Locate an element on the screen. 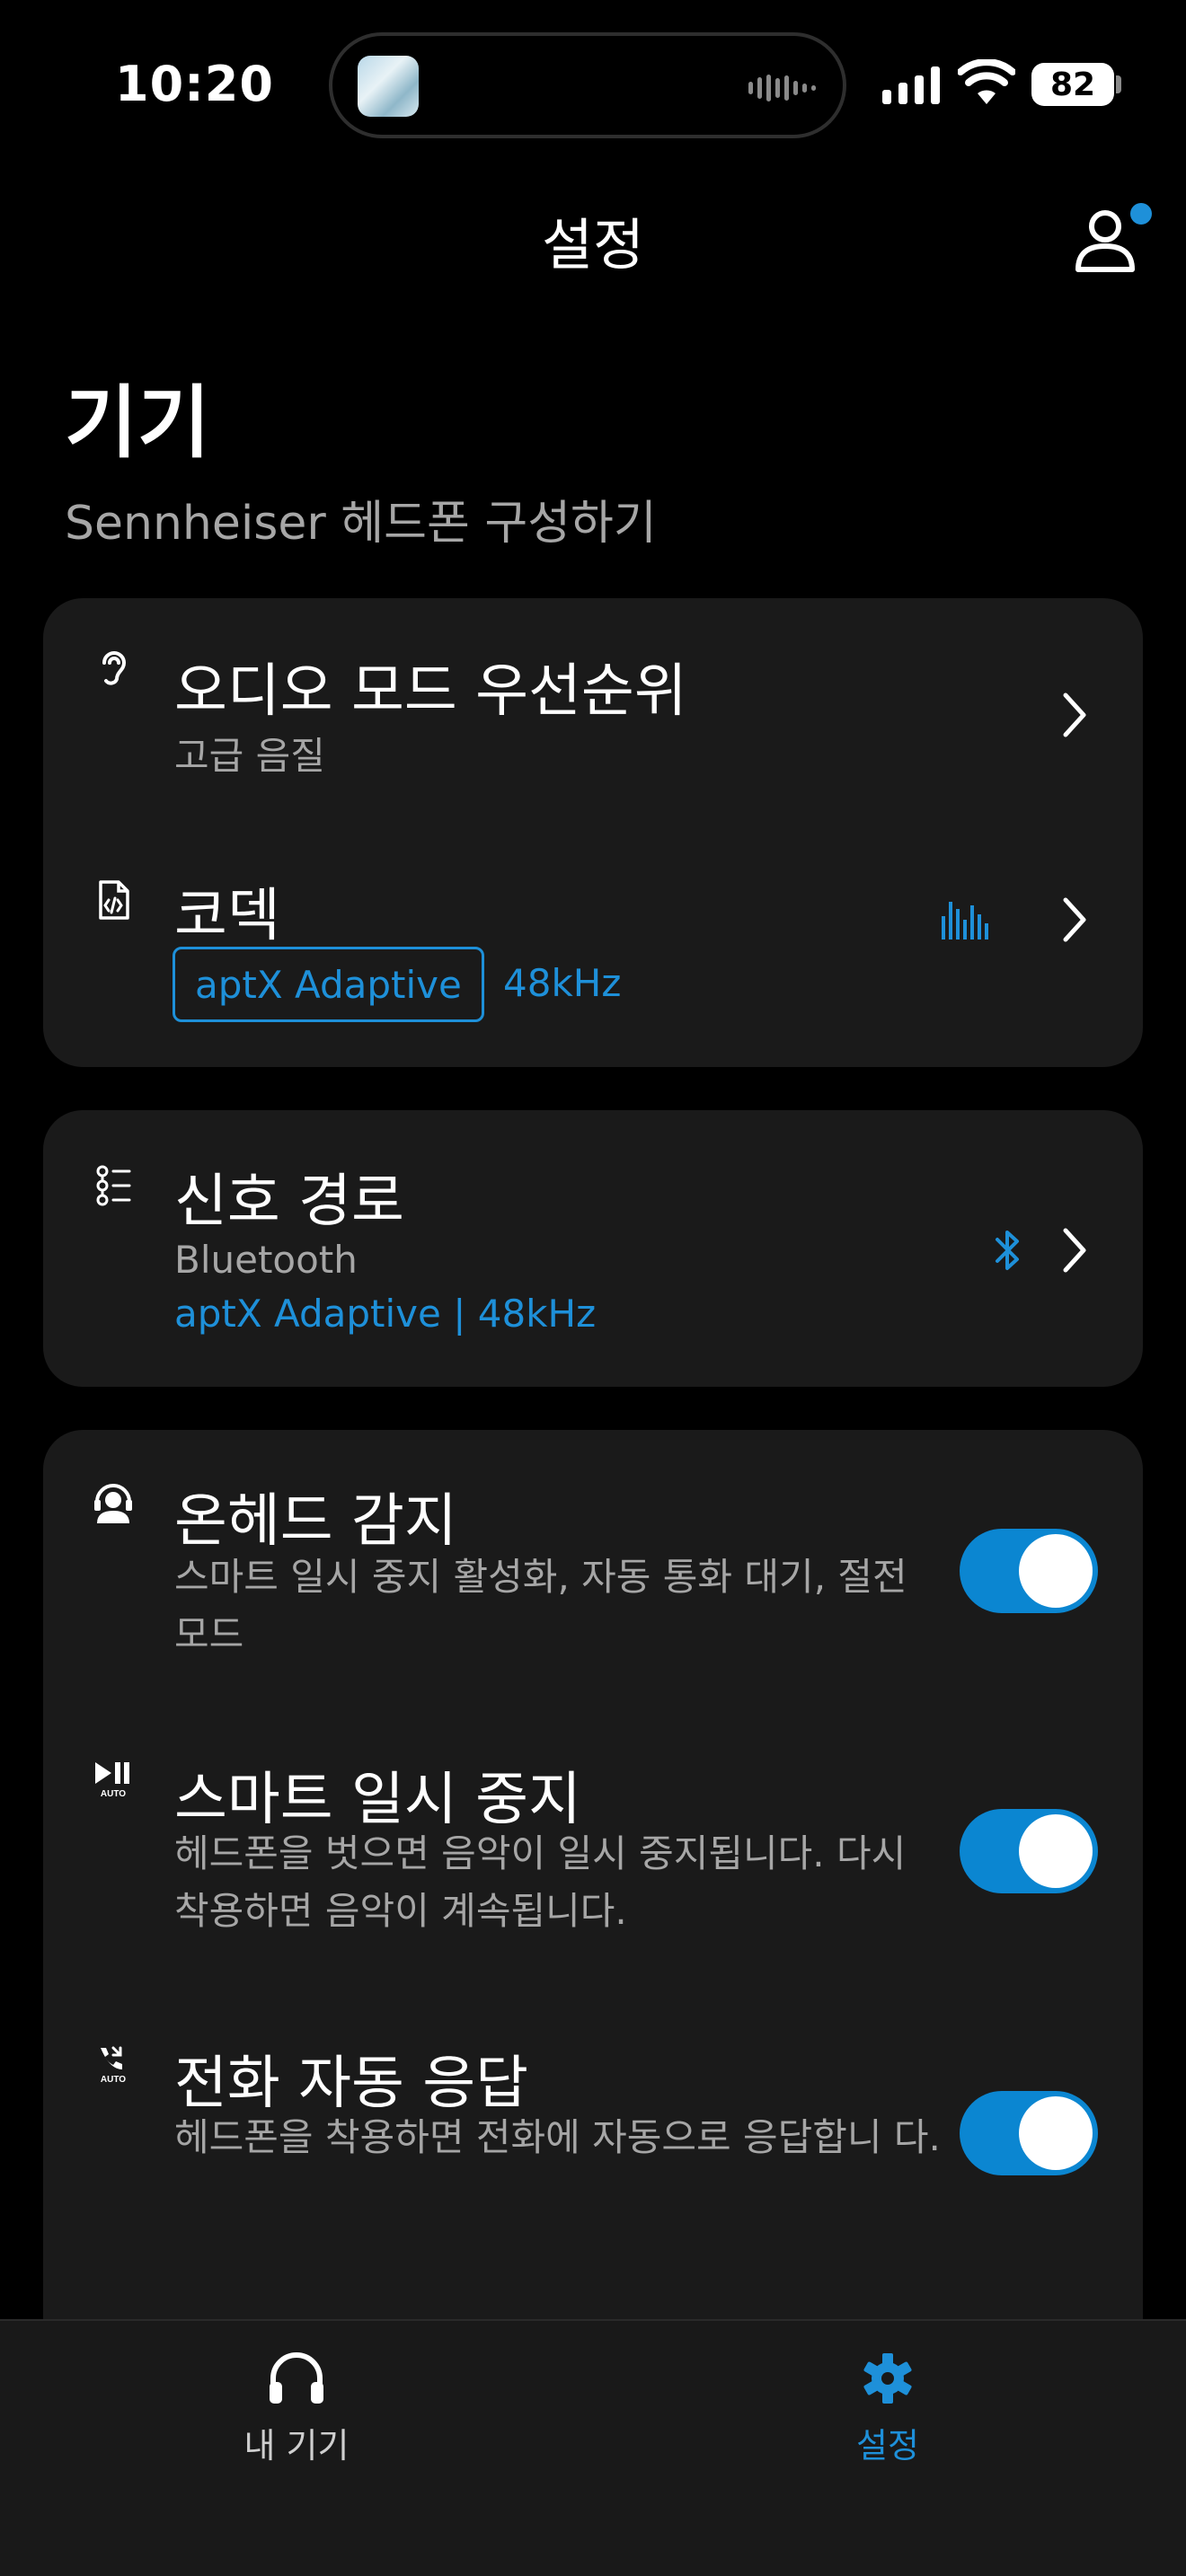  tab-label: 내 기기 is located at coordinates (296, 2446).